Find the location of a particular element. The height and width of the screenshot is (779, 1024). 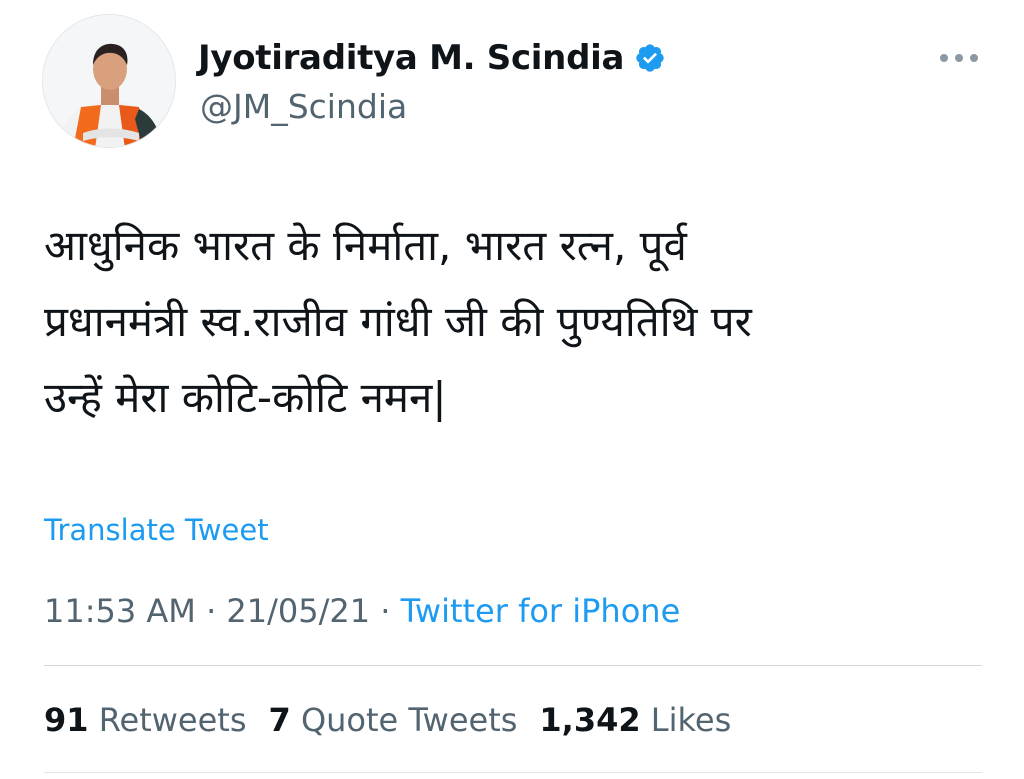

engagement-stats: 91 Retweets 7 Quote Tweets 1,342 Likes is located at coordinates (387, 720).